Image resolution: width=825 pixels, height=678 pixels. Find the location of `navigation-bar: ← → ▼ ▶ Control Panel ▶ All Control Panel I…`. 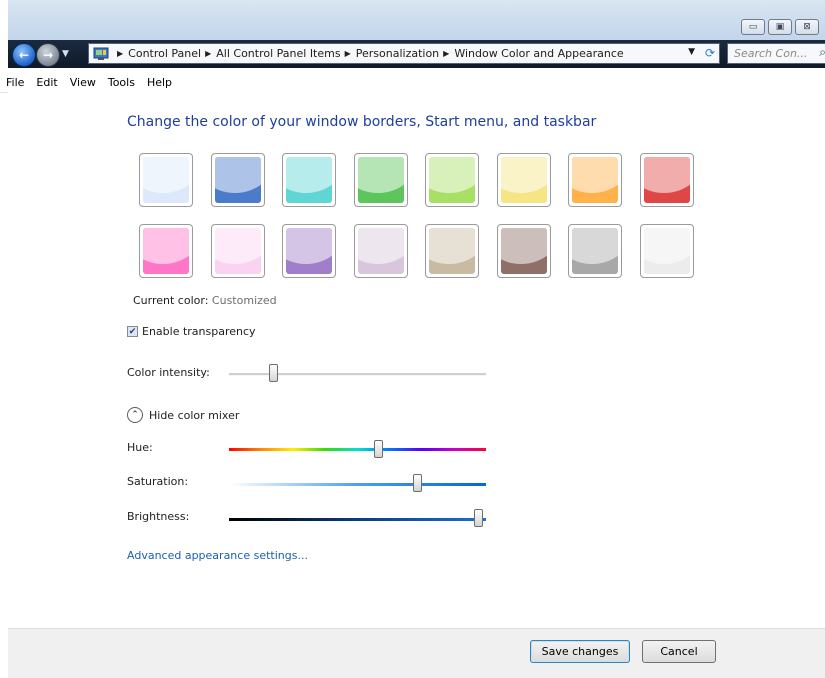

navigation-bar: ← → ▼ ▶ Control Panel ▶ All Control Panel I… is located at coordinates (416, 54).